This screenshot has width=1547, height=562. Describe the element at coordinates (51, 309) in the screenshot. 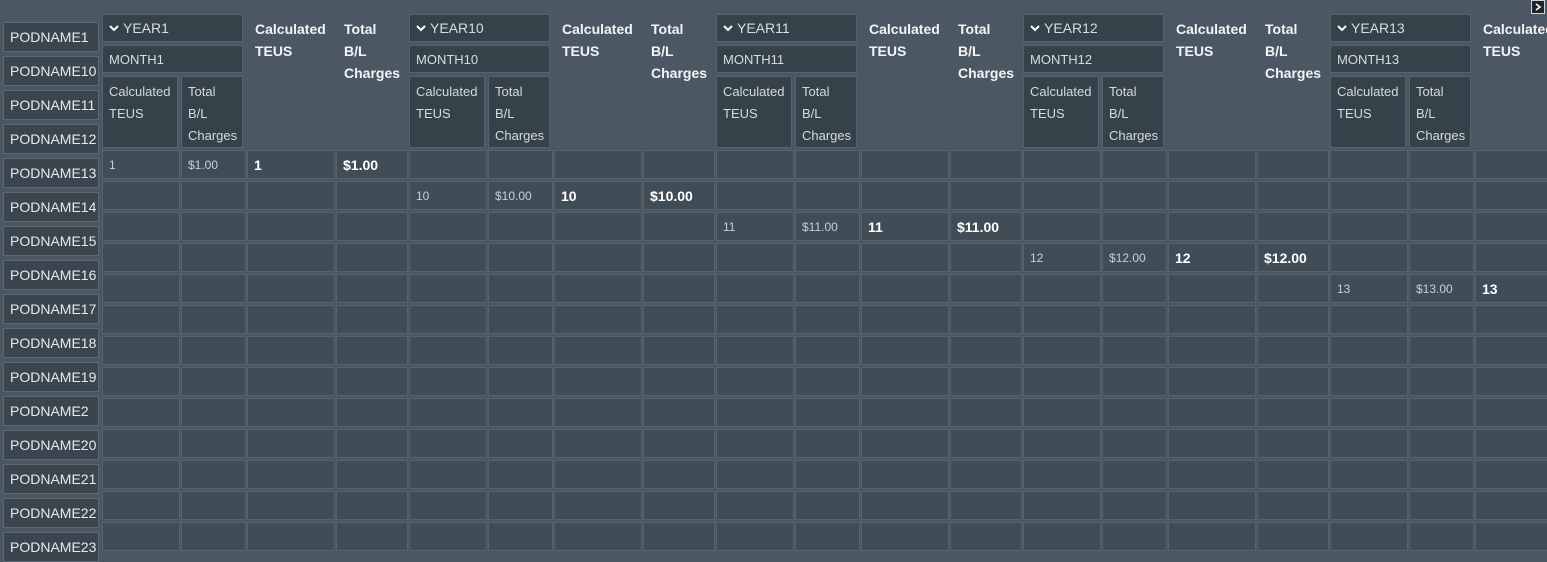

I see `row-header: PODNAME17` at that location.